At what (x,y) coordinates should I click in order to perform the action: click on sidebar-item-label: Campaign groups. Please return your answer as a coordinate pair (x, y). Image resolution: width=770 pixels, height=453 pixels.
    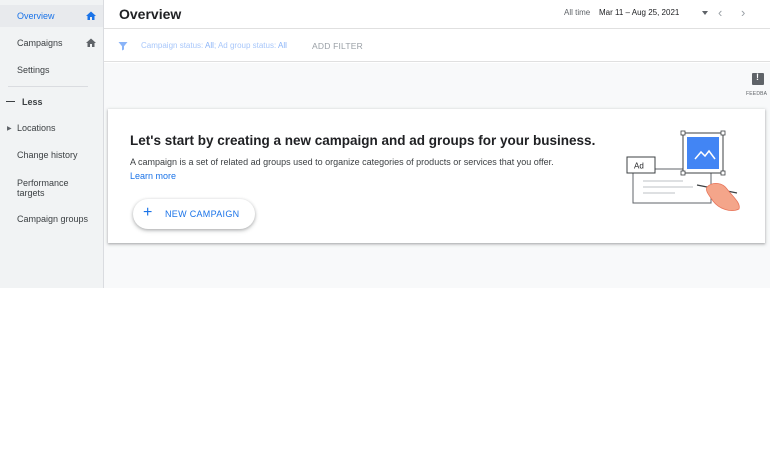
    Looking at the image, I should click on (53, 219).